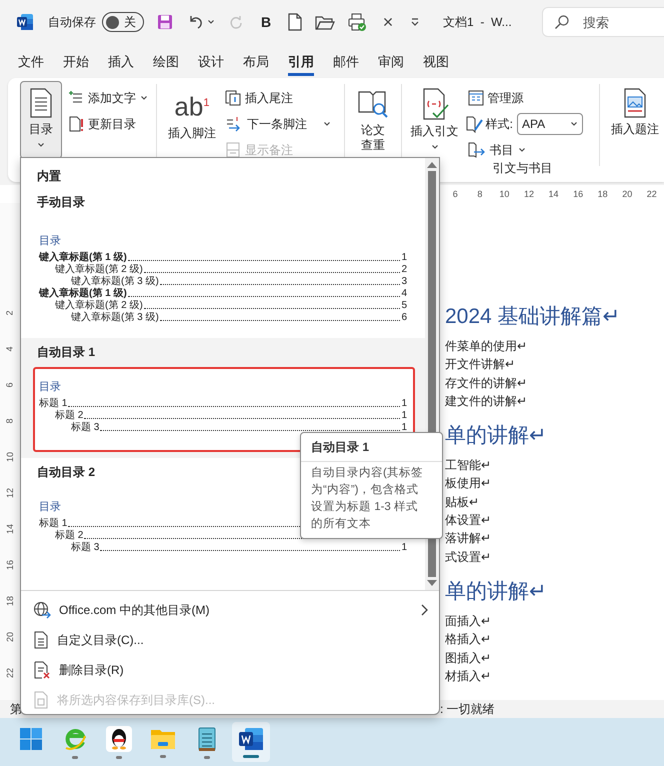  What do you see at coordinates (404, 306) in the screenshot?
I see `page-number: 5` at bounding box center [404, 306].